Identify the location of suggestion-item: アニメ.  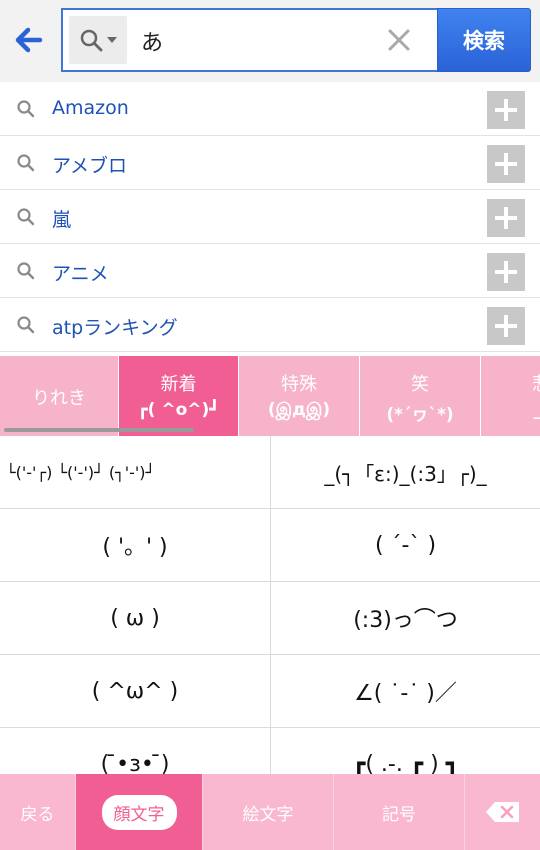
(270, 271).